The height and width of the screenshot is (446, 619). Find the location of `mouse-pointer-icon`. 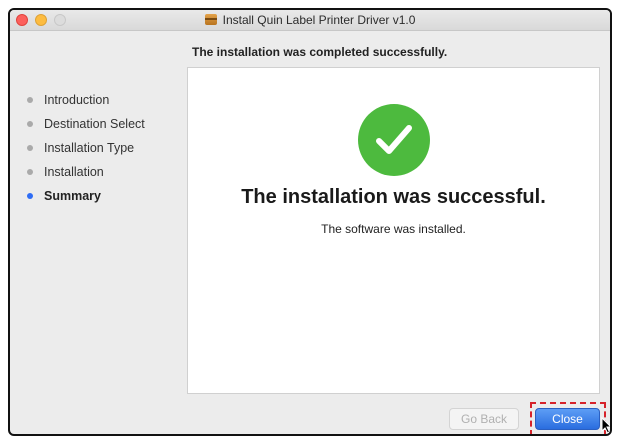

mouse-pointer-icon is located at coordinates (605, 425).